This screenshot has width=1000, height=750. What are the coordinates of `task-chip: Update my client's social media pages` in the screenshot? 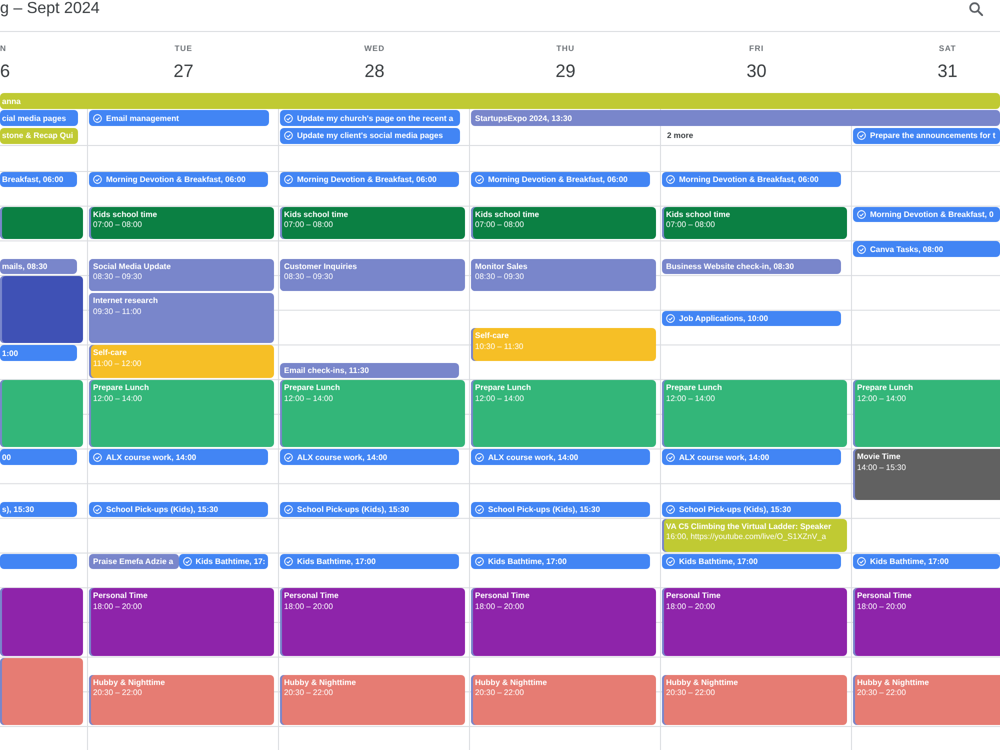 It's located at (370, 136).